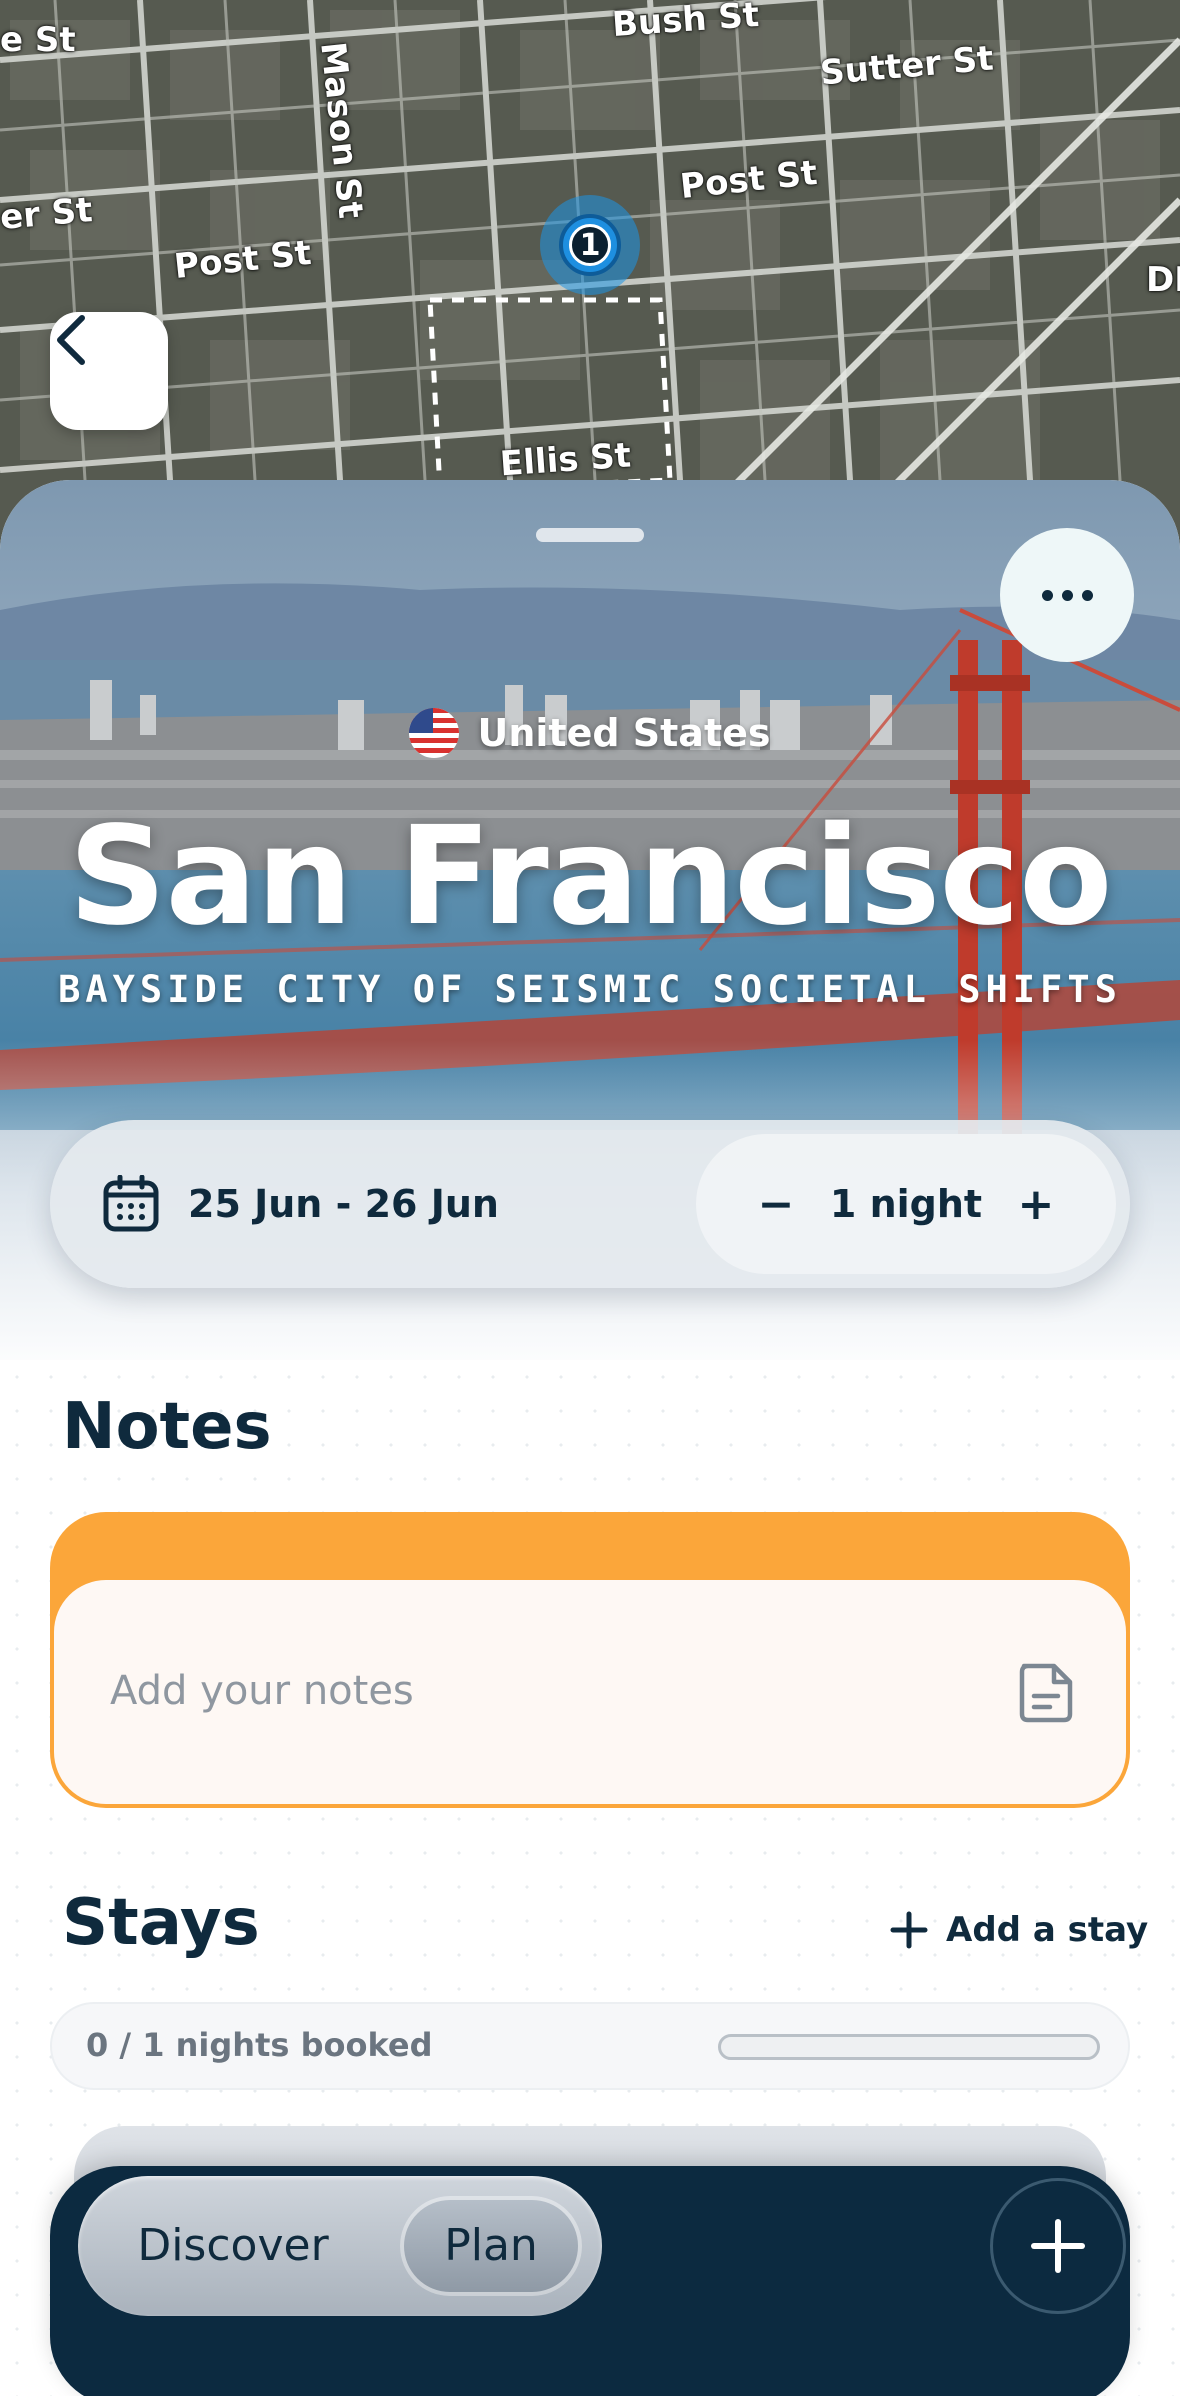 The width and height of the screenshot is (1180, 2396). Describe the element at coordinates (262, 1691) in the screenshot. I see `notes-placeholder: Add your notes` at that location.